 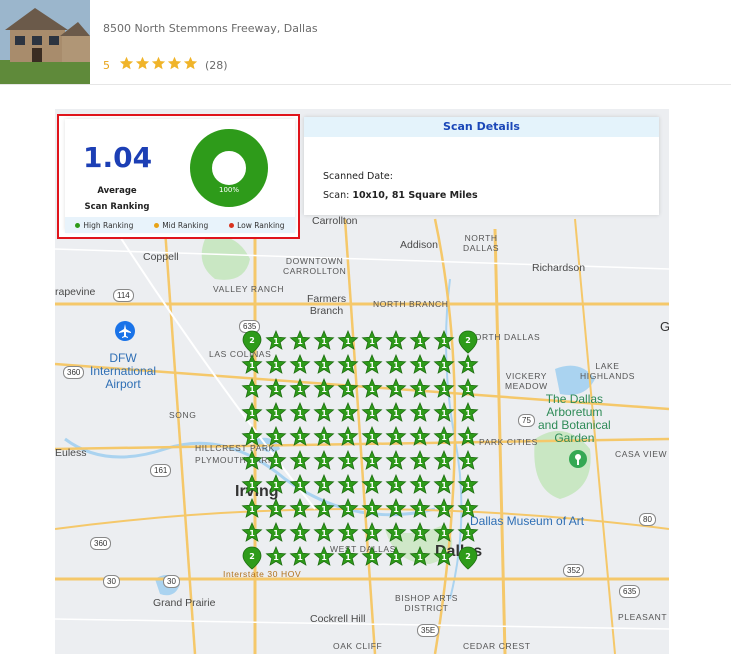 I want to click on review-count: (28), so click(x=216, y=65).